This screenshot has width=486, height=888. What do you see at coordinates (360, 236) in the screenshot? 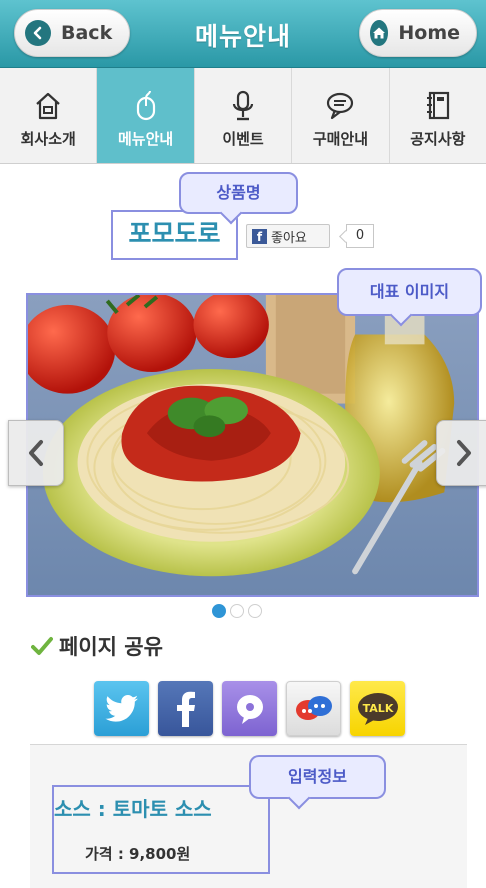
I see `like-count: 0` at bounding box center [360, 236].